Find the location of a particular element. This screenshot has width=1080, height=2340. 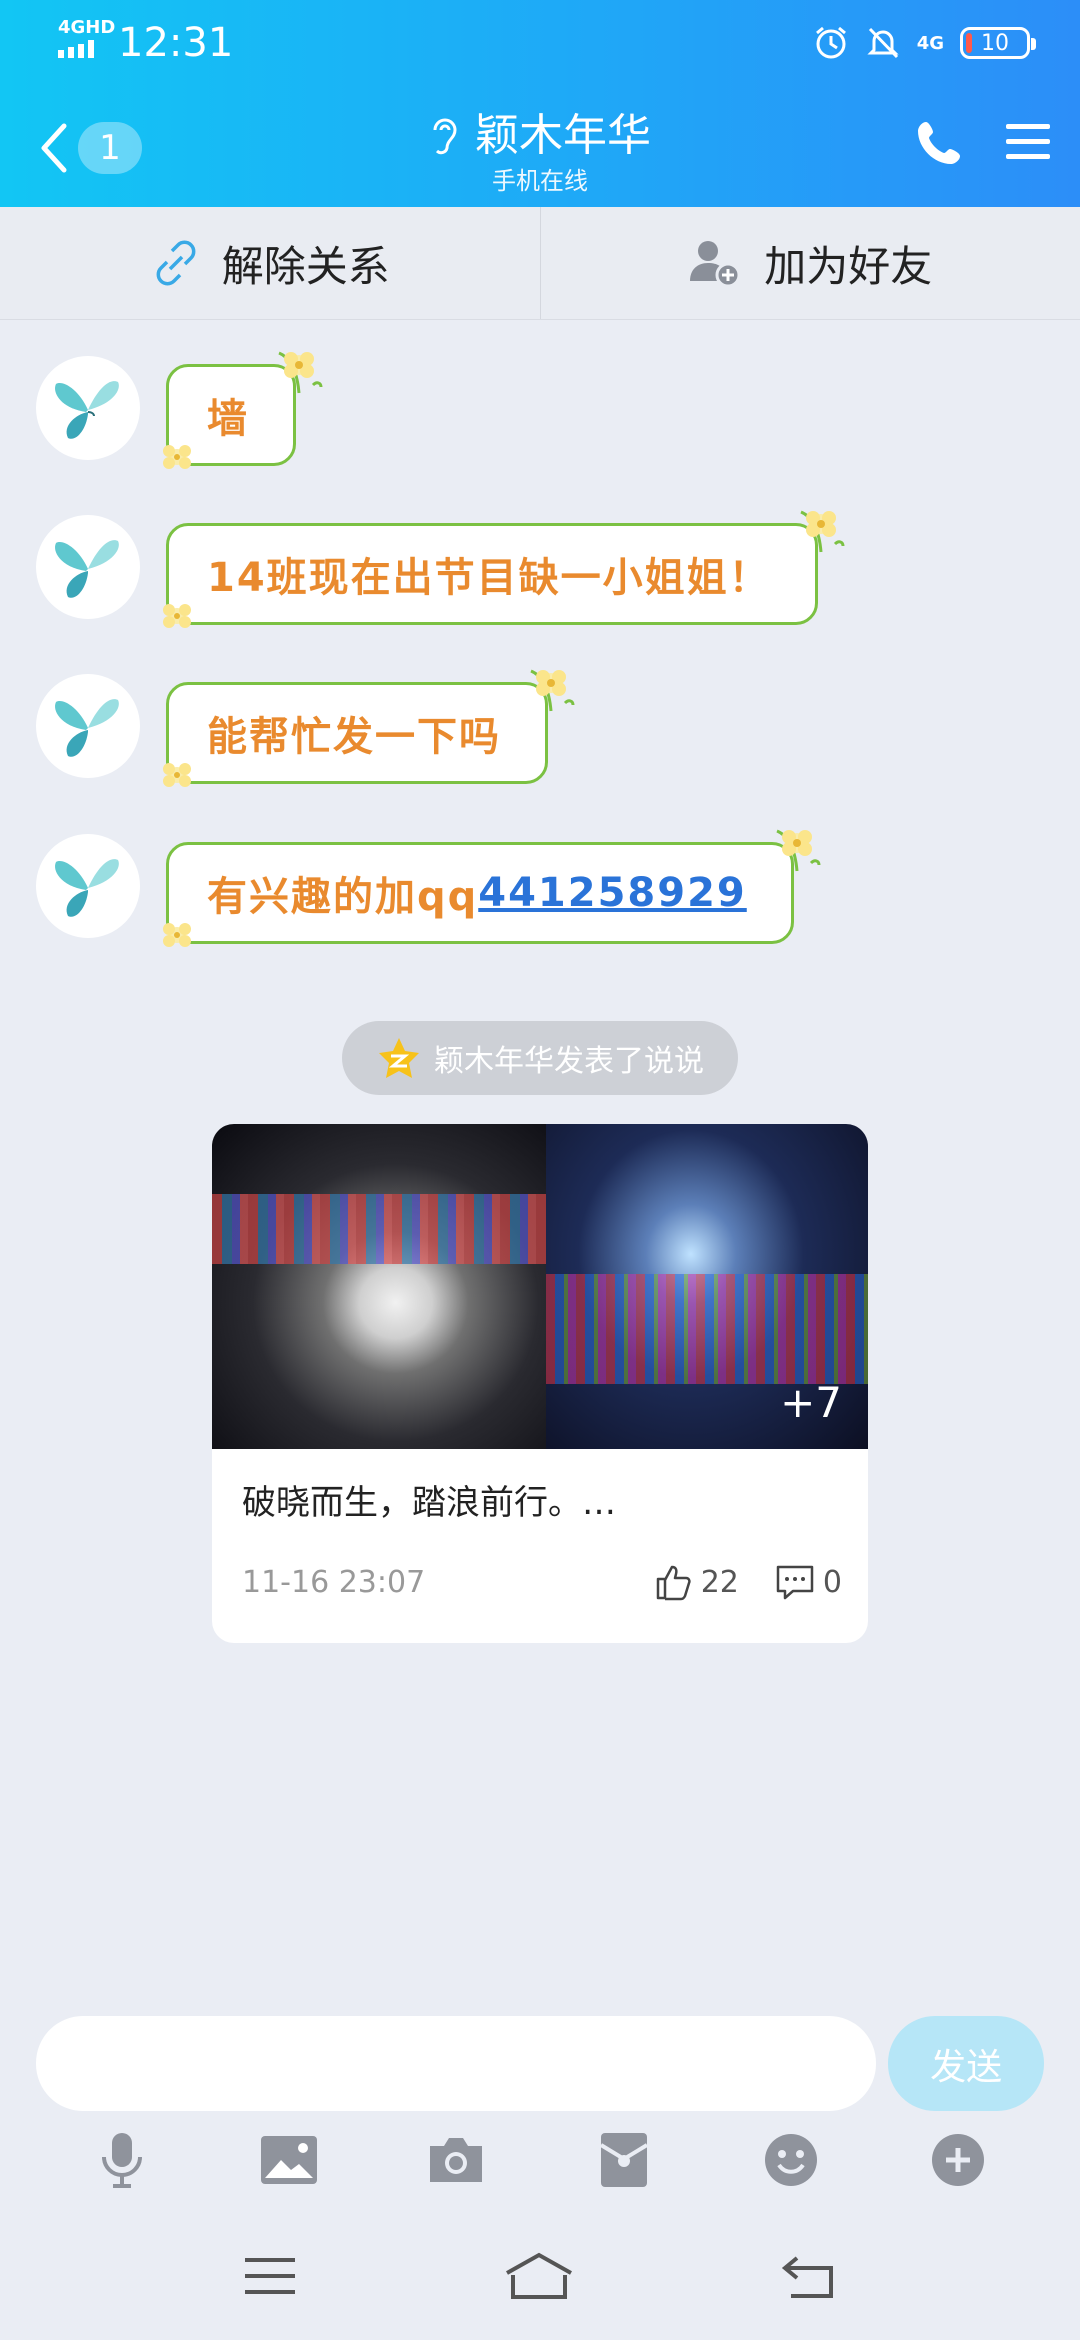

home-icon is located at coordinates (539, 2276).